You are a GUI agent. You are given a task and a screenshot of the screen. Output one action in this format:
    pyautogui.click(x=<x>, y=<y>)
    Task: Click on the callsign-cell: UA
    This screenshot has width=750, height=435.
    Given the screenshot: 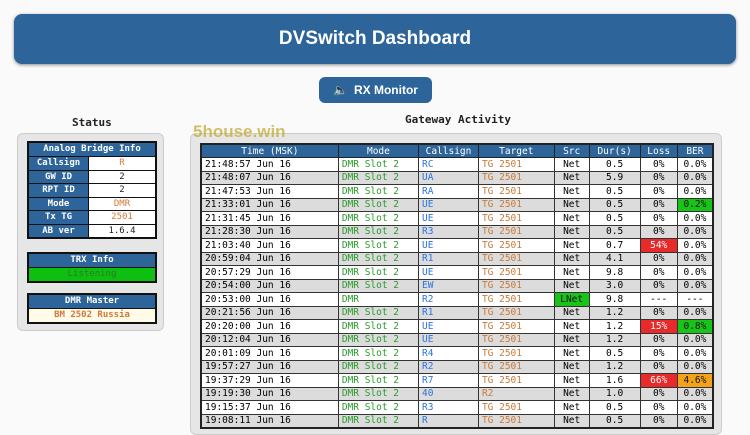 What is the action you would take?
    pyautogui.click(x=448, y=177)
    